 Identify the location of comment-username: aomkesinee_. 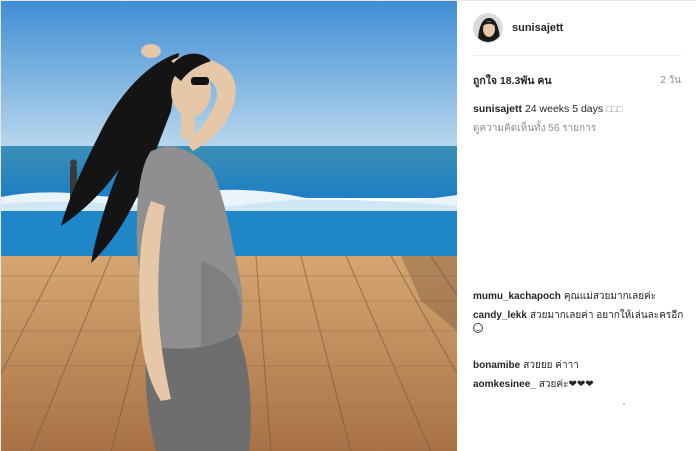
(504, 384).